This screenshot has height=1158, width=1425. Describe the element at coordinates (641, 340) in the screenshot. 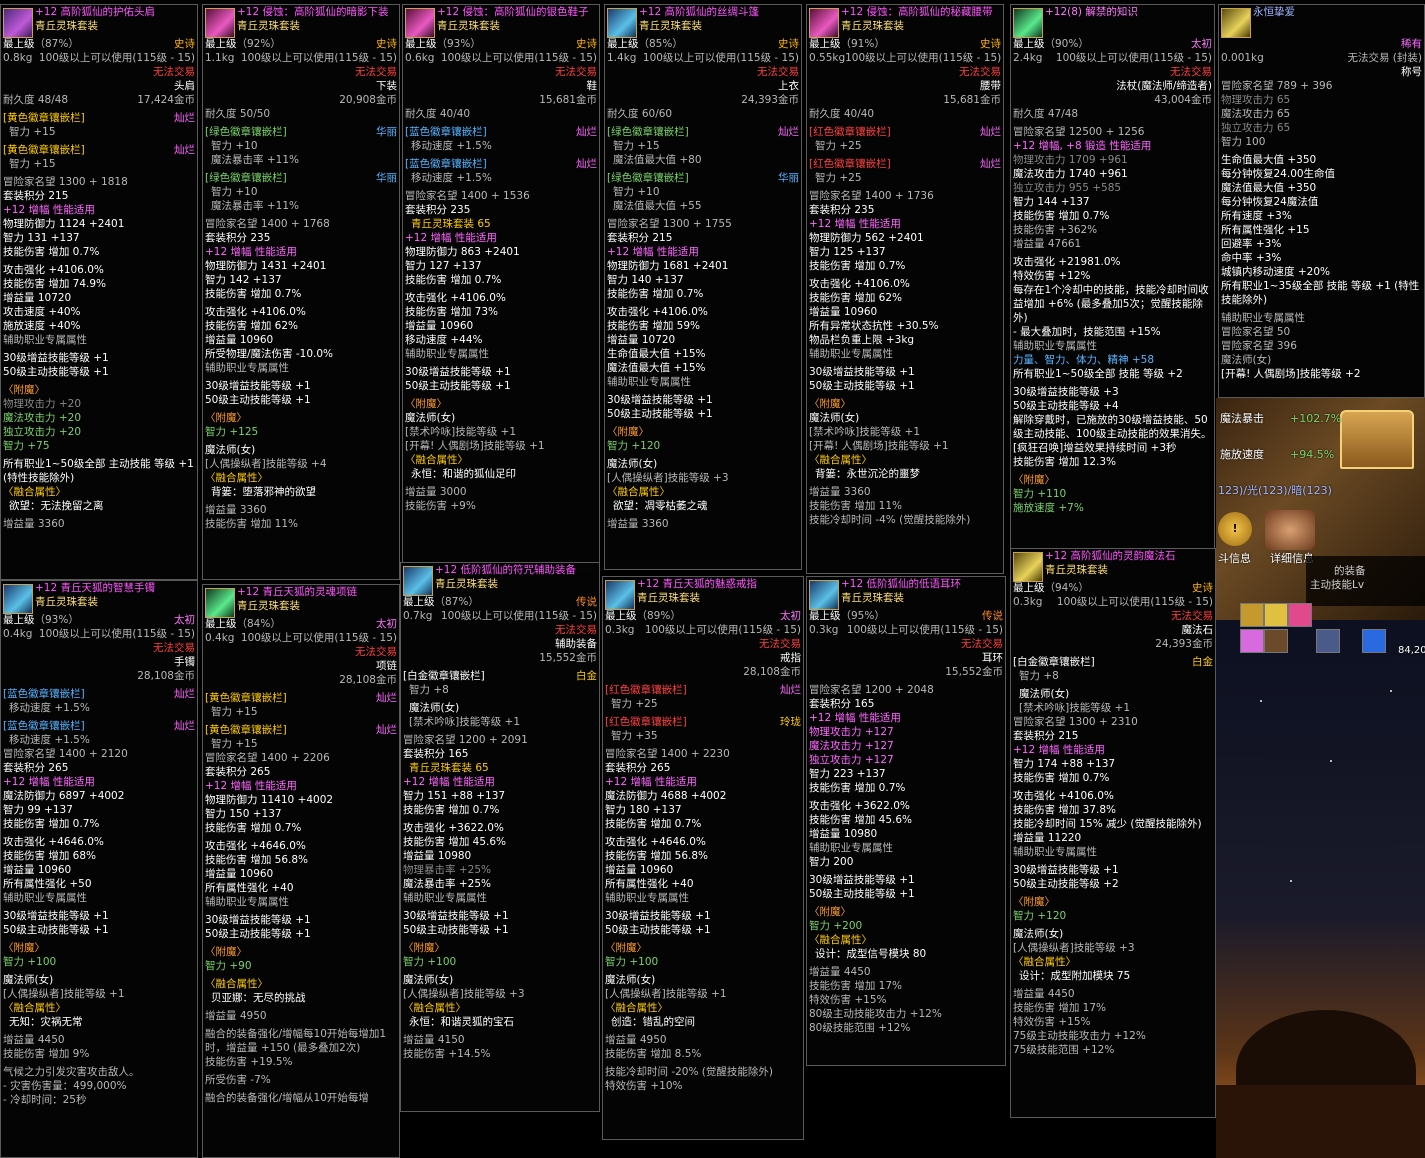

I see `stat-line: 增益量 10720` at that location.